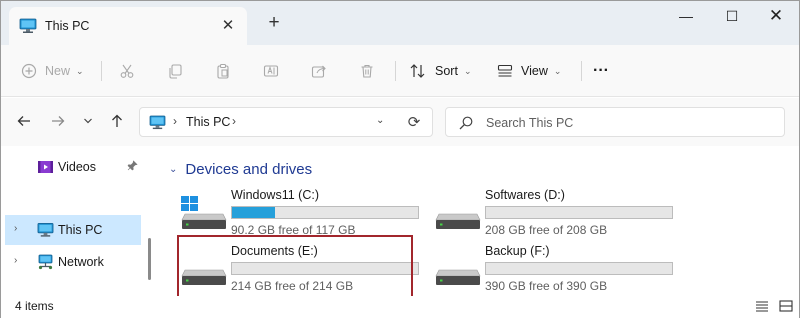 The height and width of the screenshot is (318, 800). I want to click on navigation-pane: Videos › This PC › Network, so click(80, 221).